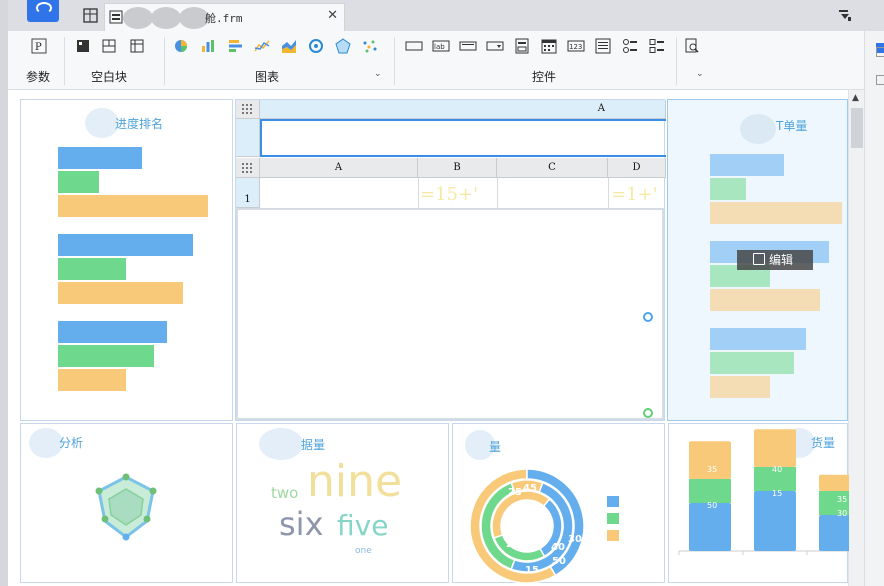 The height and width of the screenshot is (586, 884). I want to click on gauge-chart-icon, so click(316, 46).